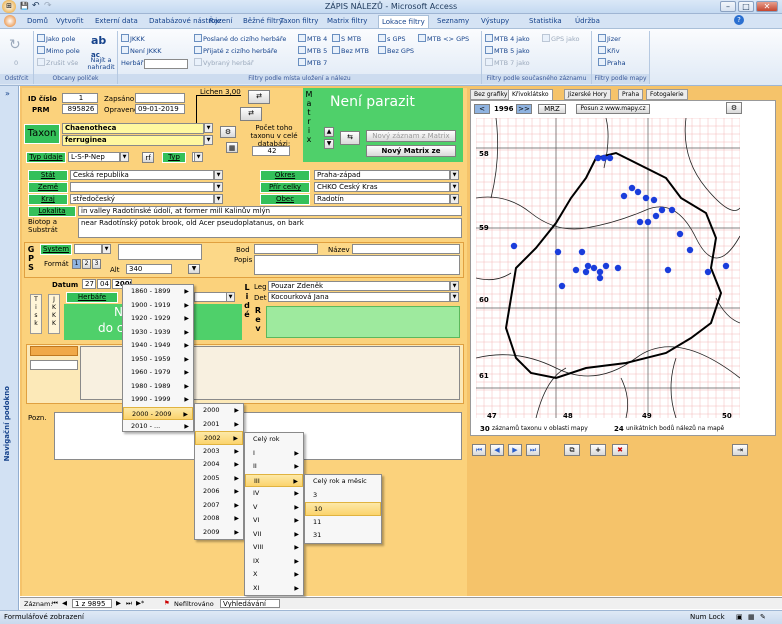 The height and width of the screenshot is (624, 782). Describe the element at coordinates (454, 297) in the screenshot. I see `det-dropdown-icon: ▼` at that location.